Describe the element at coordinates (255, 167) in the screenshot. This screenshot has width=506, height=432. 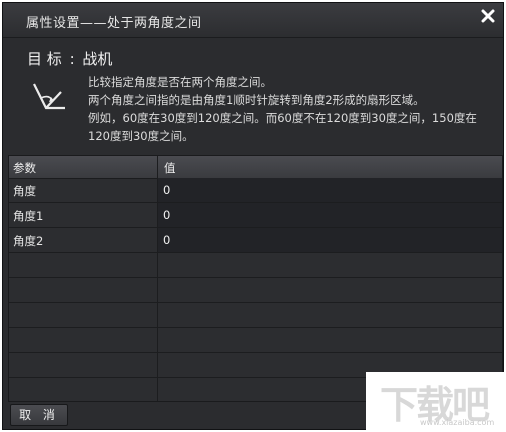
I see `grid-header: 参数 值` at that location.